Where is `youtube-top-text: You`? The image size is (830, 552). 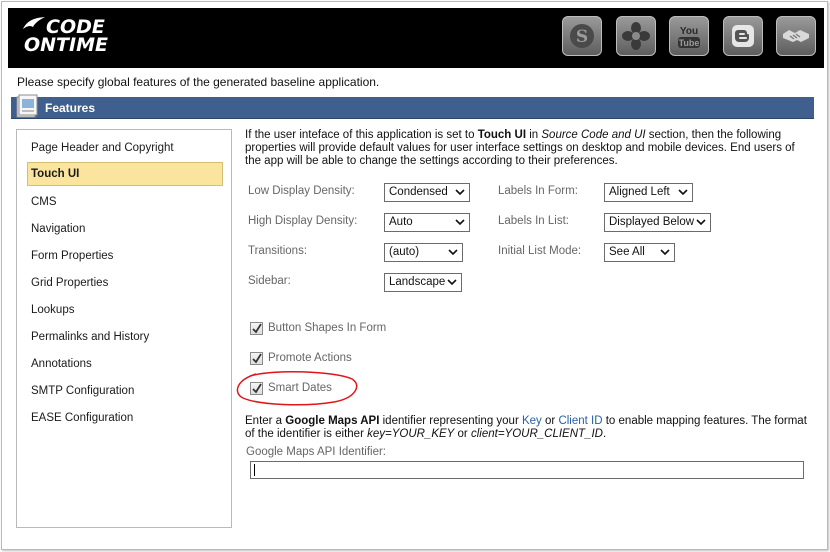 youtube-top-text: You is located at coordinates (689, 31).